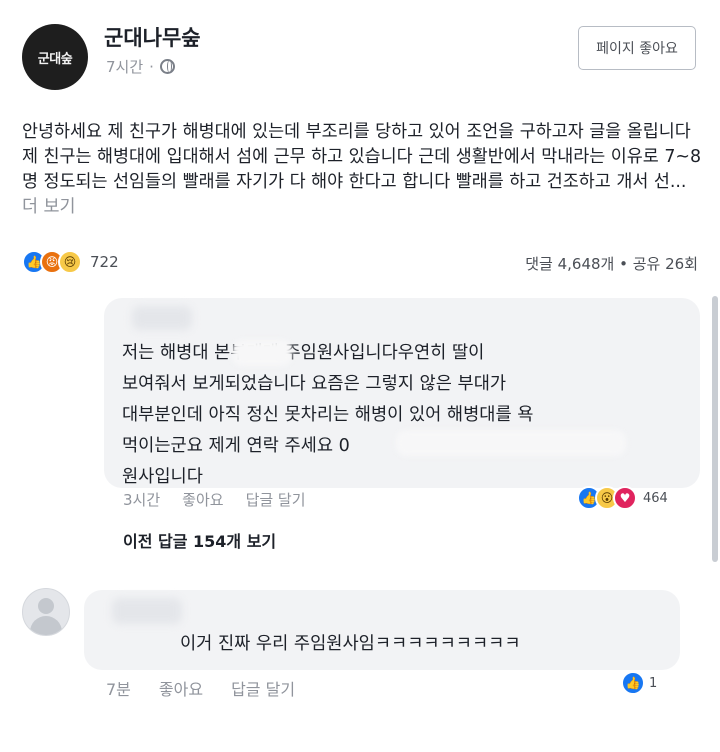 The height and width of the screenshot is (752, 720). What do you see at coordinates (262, 353) in the screenshot?
I see `redacted-text` at bounding box center [262, 353].